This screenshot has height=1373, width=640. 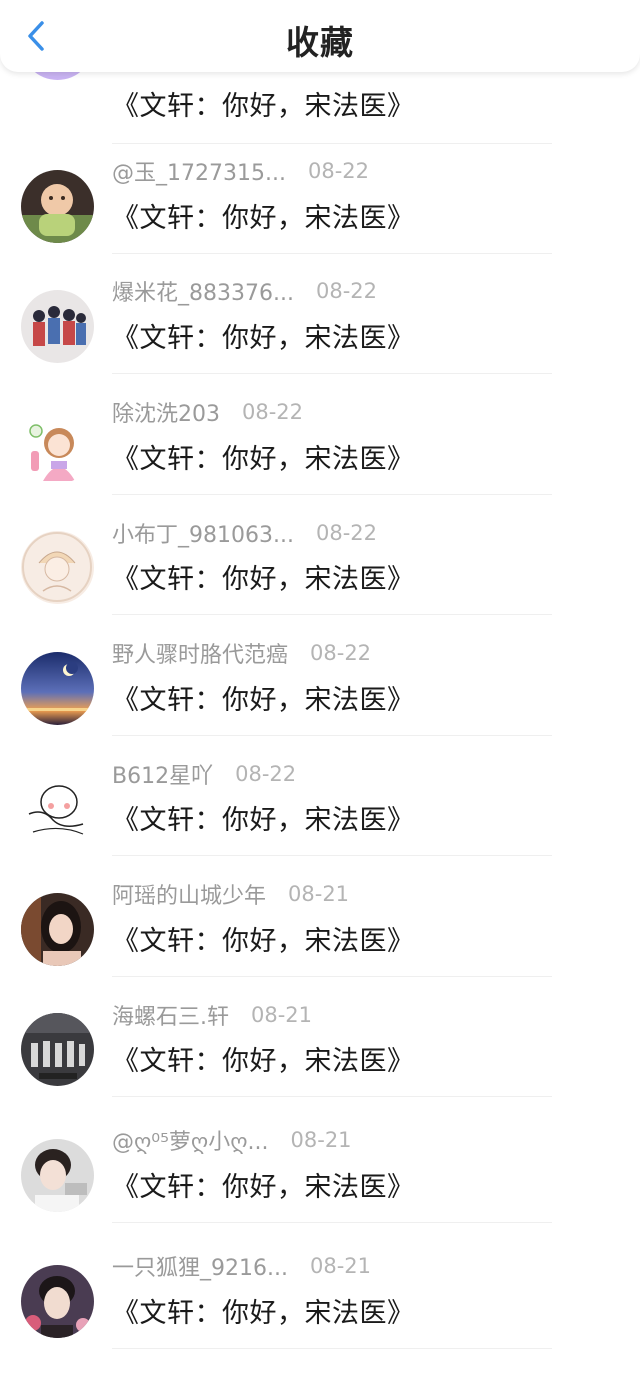 I want to click on item-meta: @ღ⁰⁵萝ღ小ღ... 08-21, so click(x=232, y=1140).